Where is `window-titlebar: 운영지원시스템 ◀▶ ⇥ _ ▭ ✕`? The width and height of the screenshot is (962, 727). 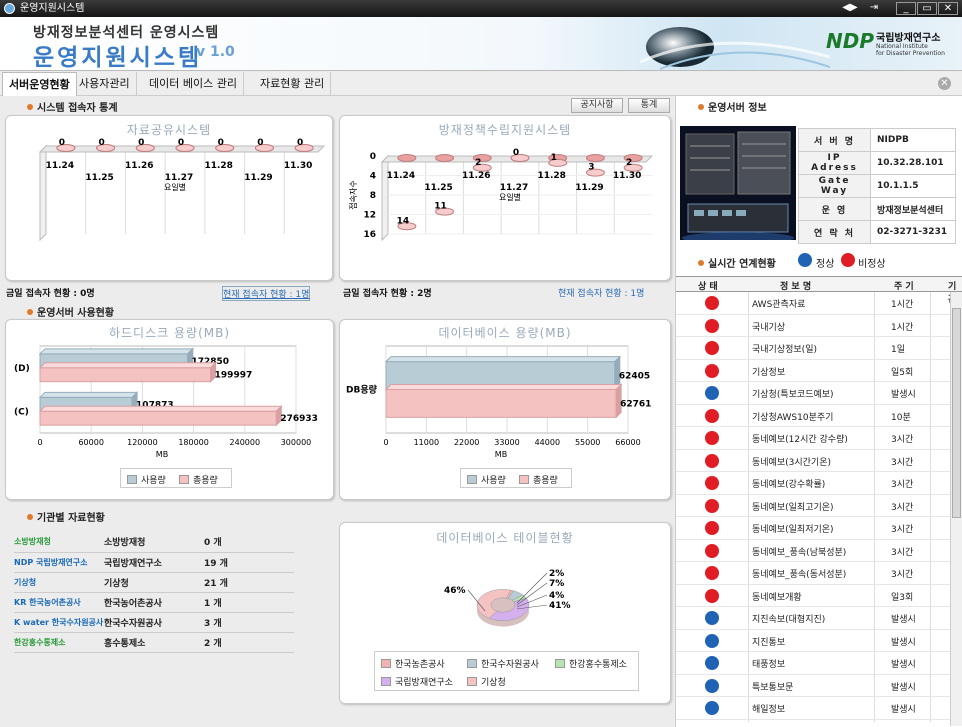 window-titlebar: 운영지원시스템 ◀▶ ⇥ _ ▭ ✕ is located at coordinates (481, 8).